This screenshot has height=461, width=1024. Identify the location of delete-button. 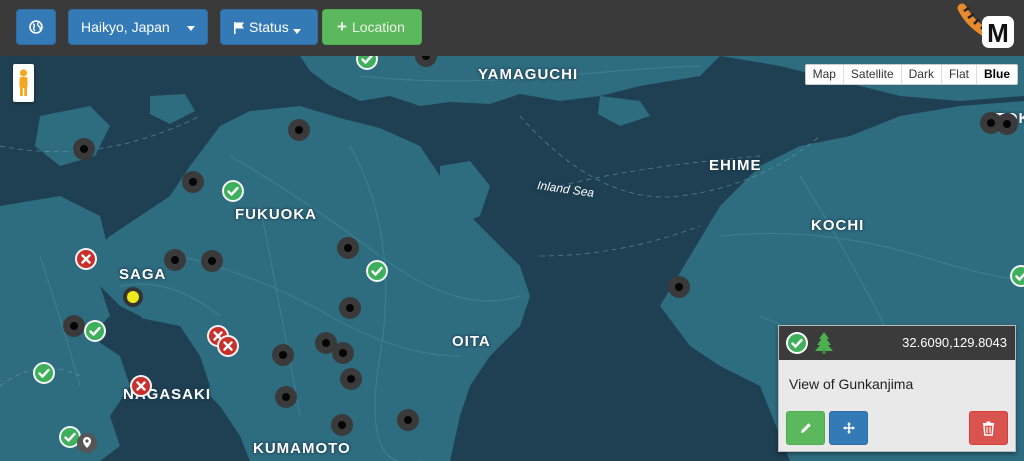
(988, 428).